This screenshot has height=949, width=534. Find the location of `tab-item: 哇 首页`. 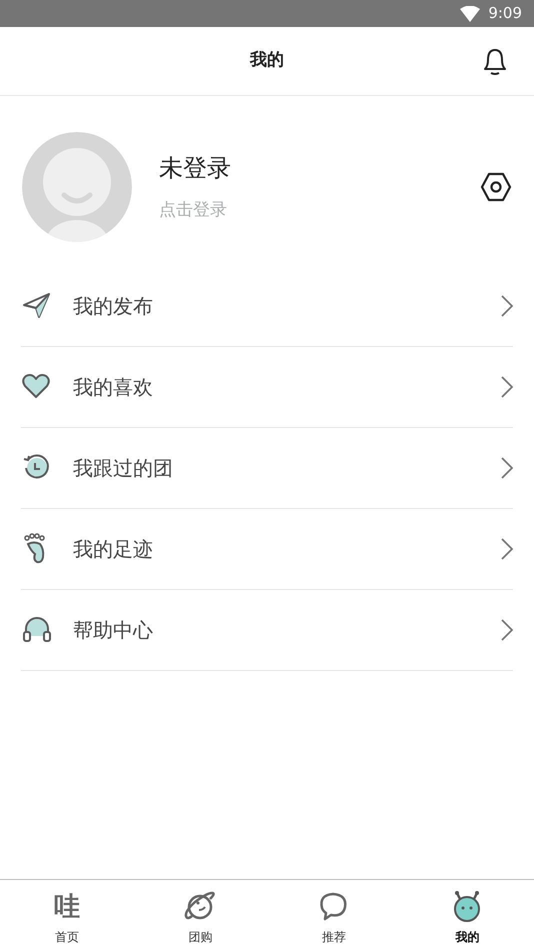

tab-item: 哇 首页 is located at coordinates (67, 914).